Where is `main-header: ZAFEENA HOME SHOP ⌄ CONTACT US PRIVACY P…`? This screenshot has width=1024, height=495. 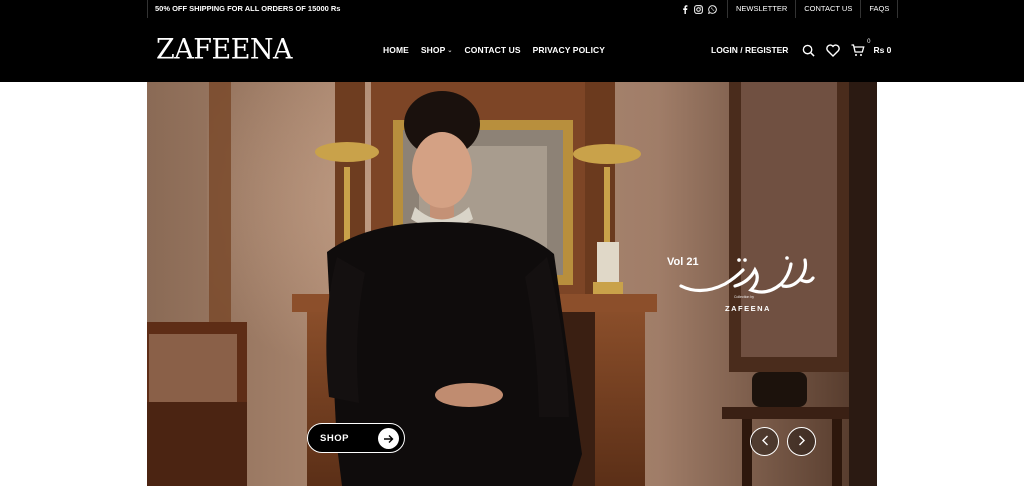 main-header: ZAFEENA HOME SHOP ⌄ CONTACT US PRIVACY P… is located at coordinates (512, 50).